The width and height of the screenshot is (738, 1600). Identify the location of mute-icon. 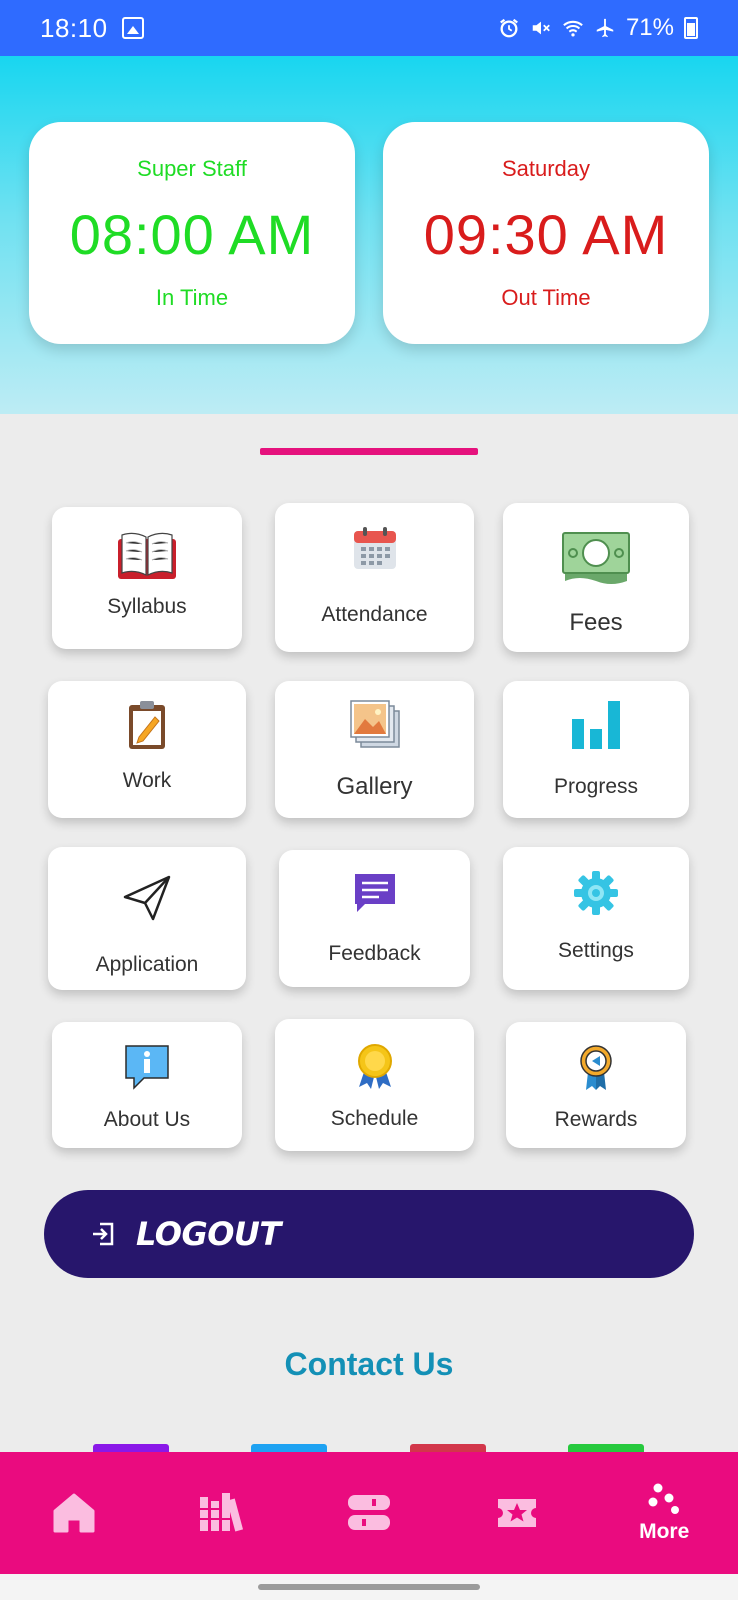
(541, 28).